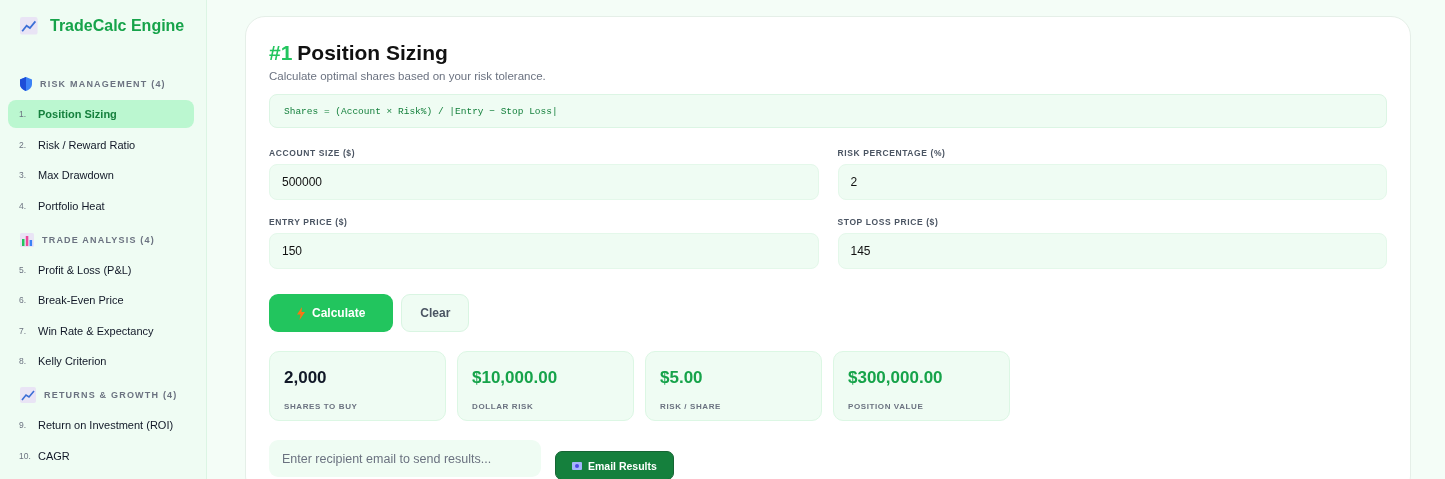 This screenshot has width=1445, height=479. Describe the element at coordinates (281, 53) in the screenshot. I see `calculator-number: #1` at that location.